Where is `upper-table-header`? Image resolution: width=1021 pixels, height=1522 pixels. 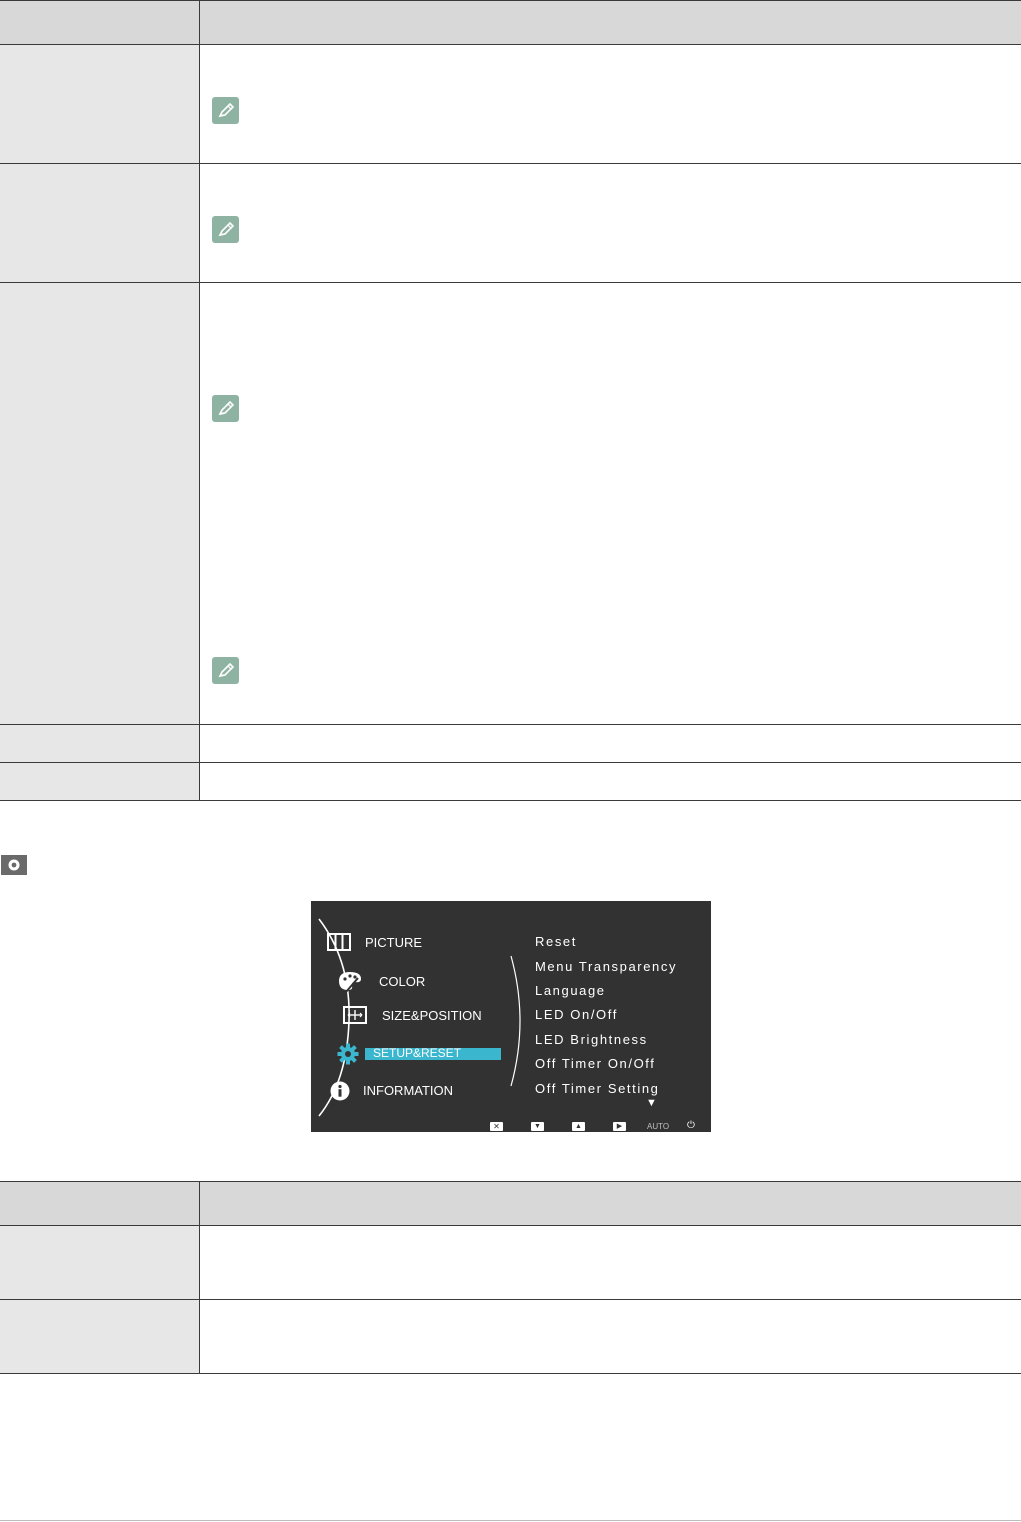
upper-table-header is located at coordinates (510, 23).